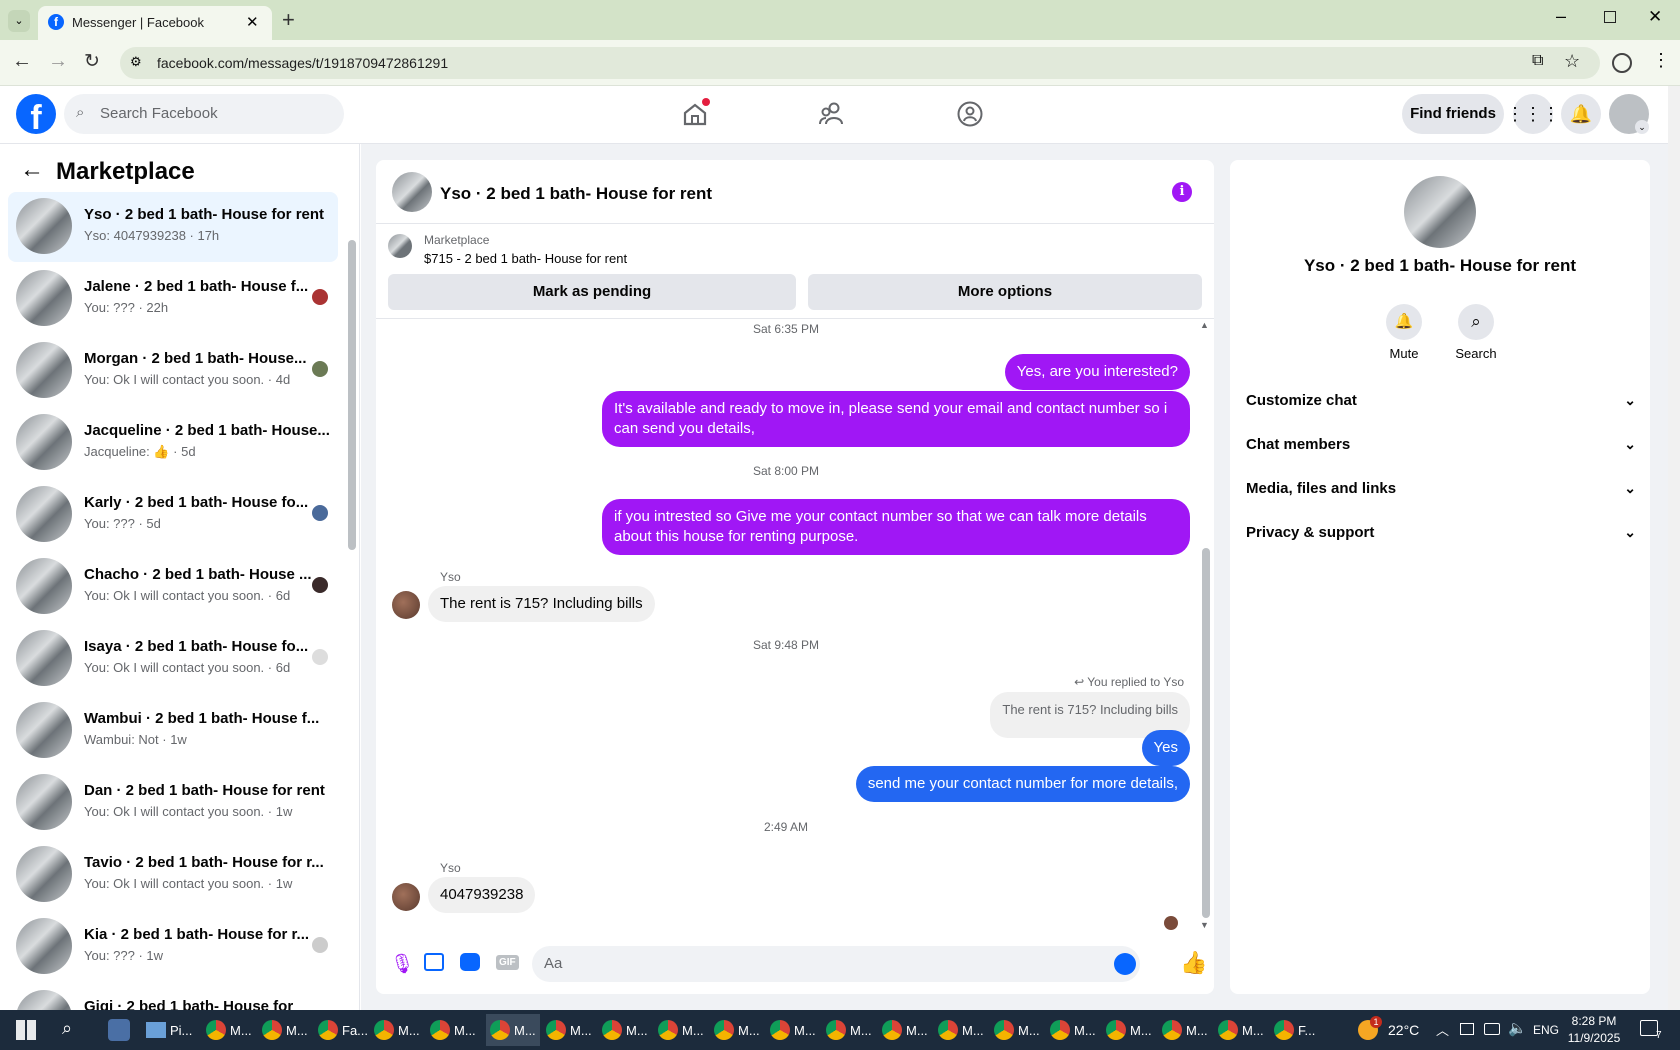 This screenshot has height=1050, width=1680. What do you see at coordinates (592, 292) in the screenshot?
I see `mark-as-pending-button: Mark as pending` at bounding box center [592, 292].